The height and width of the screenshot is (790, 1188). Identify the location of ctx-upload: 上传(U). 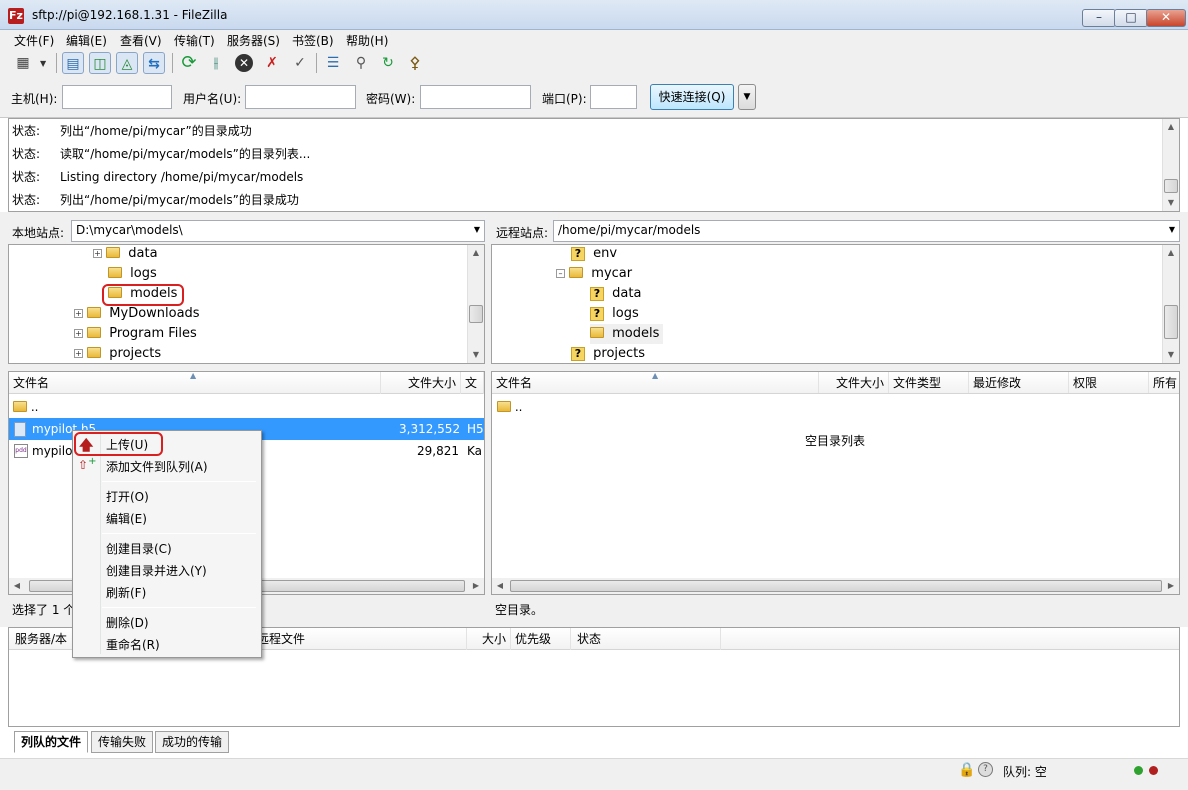
(127, 444).